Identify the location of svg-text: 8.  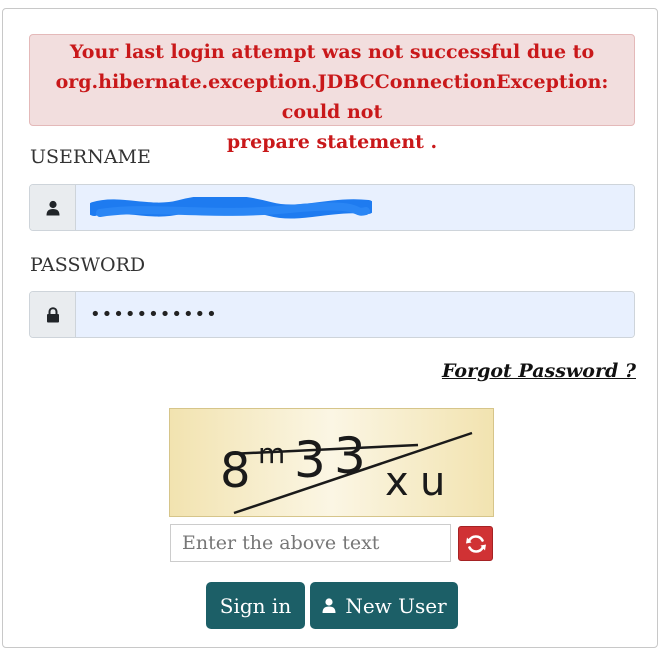
(235, 471).